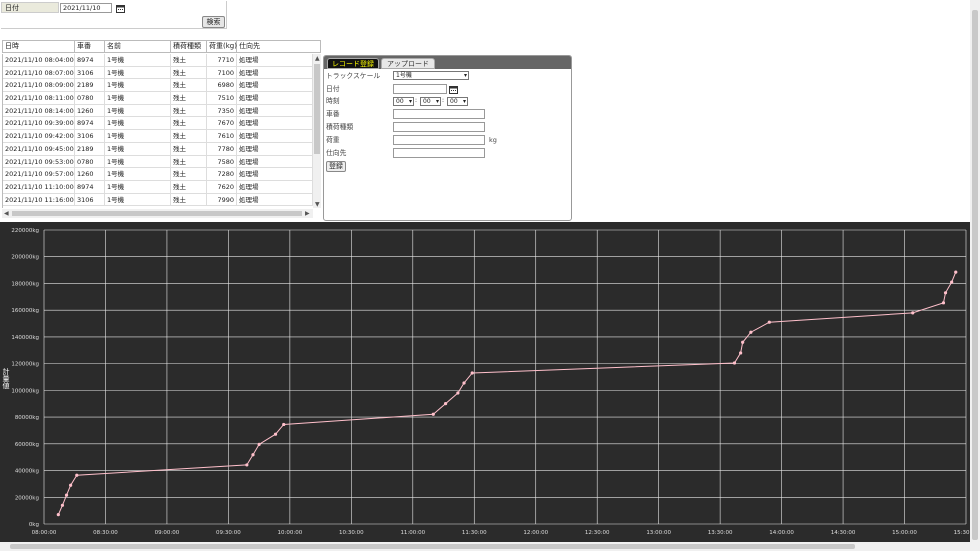 Image resolution: width=980 pixels, height=551 pixels. What do you see at coordinates (474, 533) in the screenshot?
I see `x-tick-label: 11:30:00` at bounding box center [474, 533].